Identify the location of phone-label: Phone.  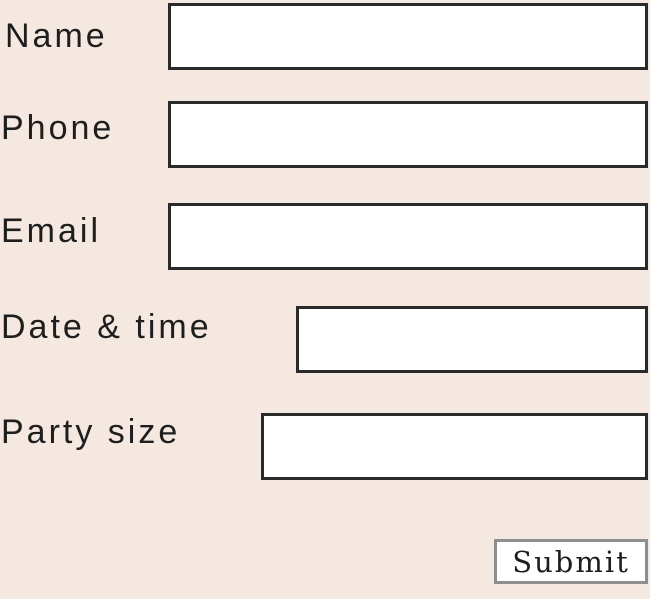
(58, 128).